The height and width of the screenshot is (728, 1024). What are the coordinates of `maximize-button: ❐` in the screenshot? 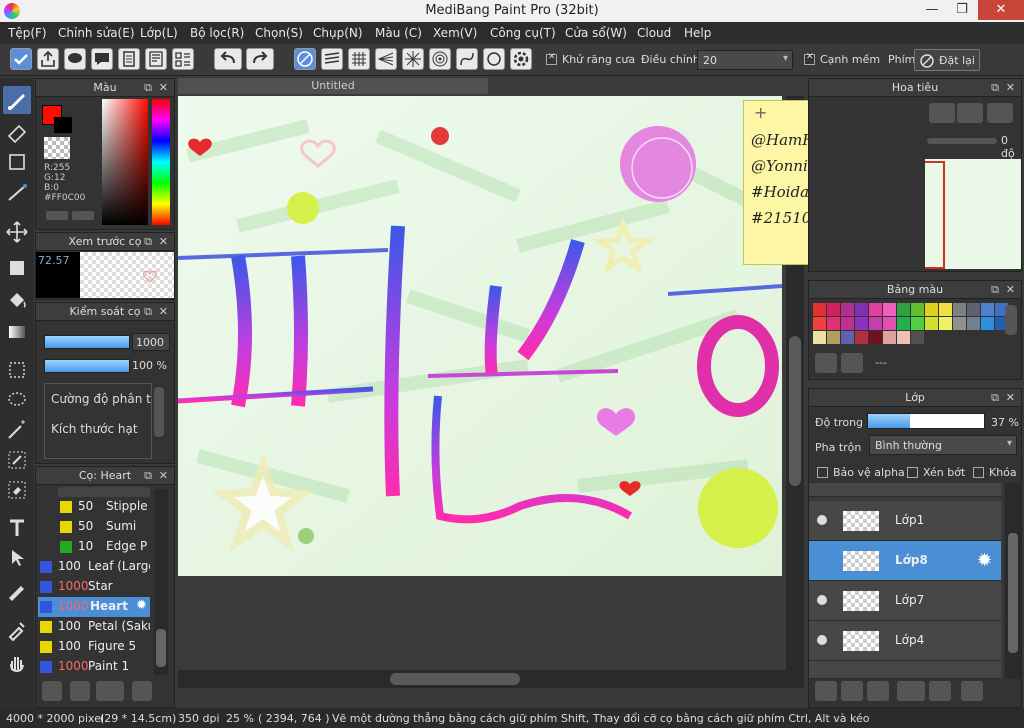 It's located at (962, 10).